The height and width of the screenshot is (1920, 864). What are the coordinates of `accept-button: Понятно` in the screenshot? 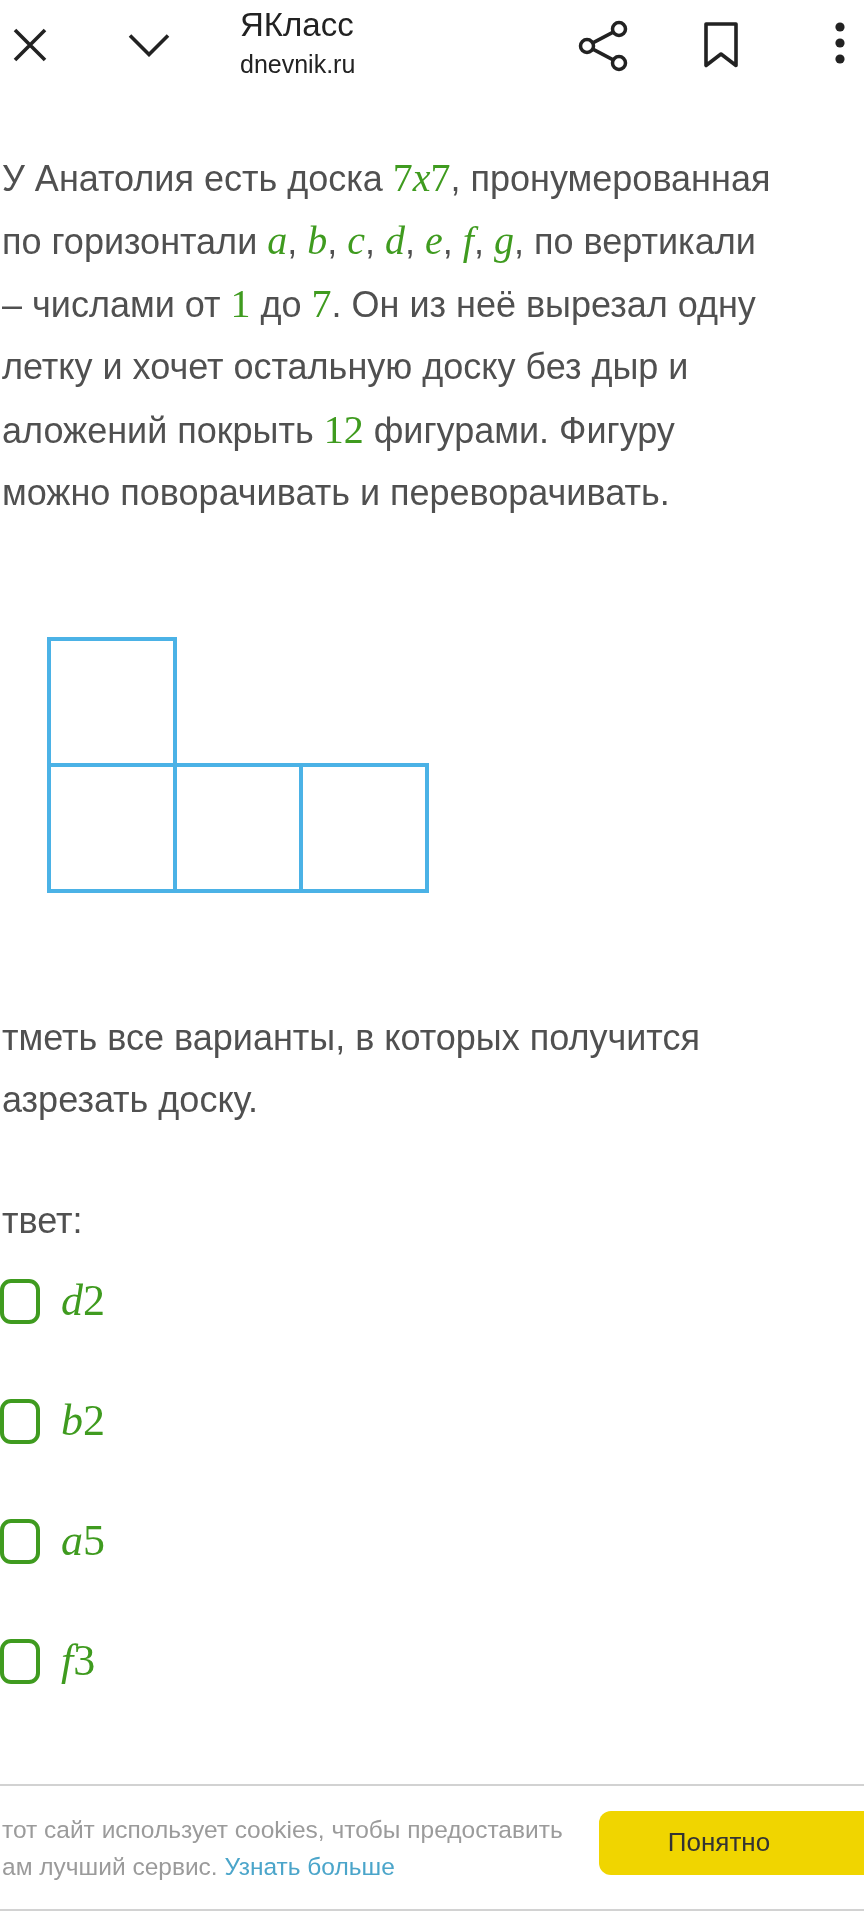 It's located at (731, 1842).